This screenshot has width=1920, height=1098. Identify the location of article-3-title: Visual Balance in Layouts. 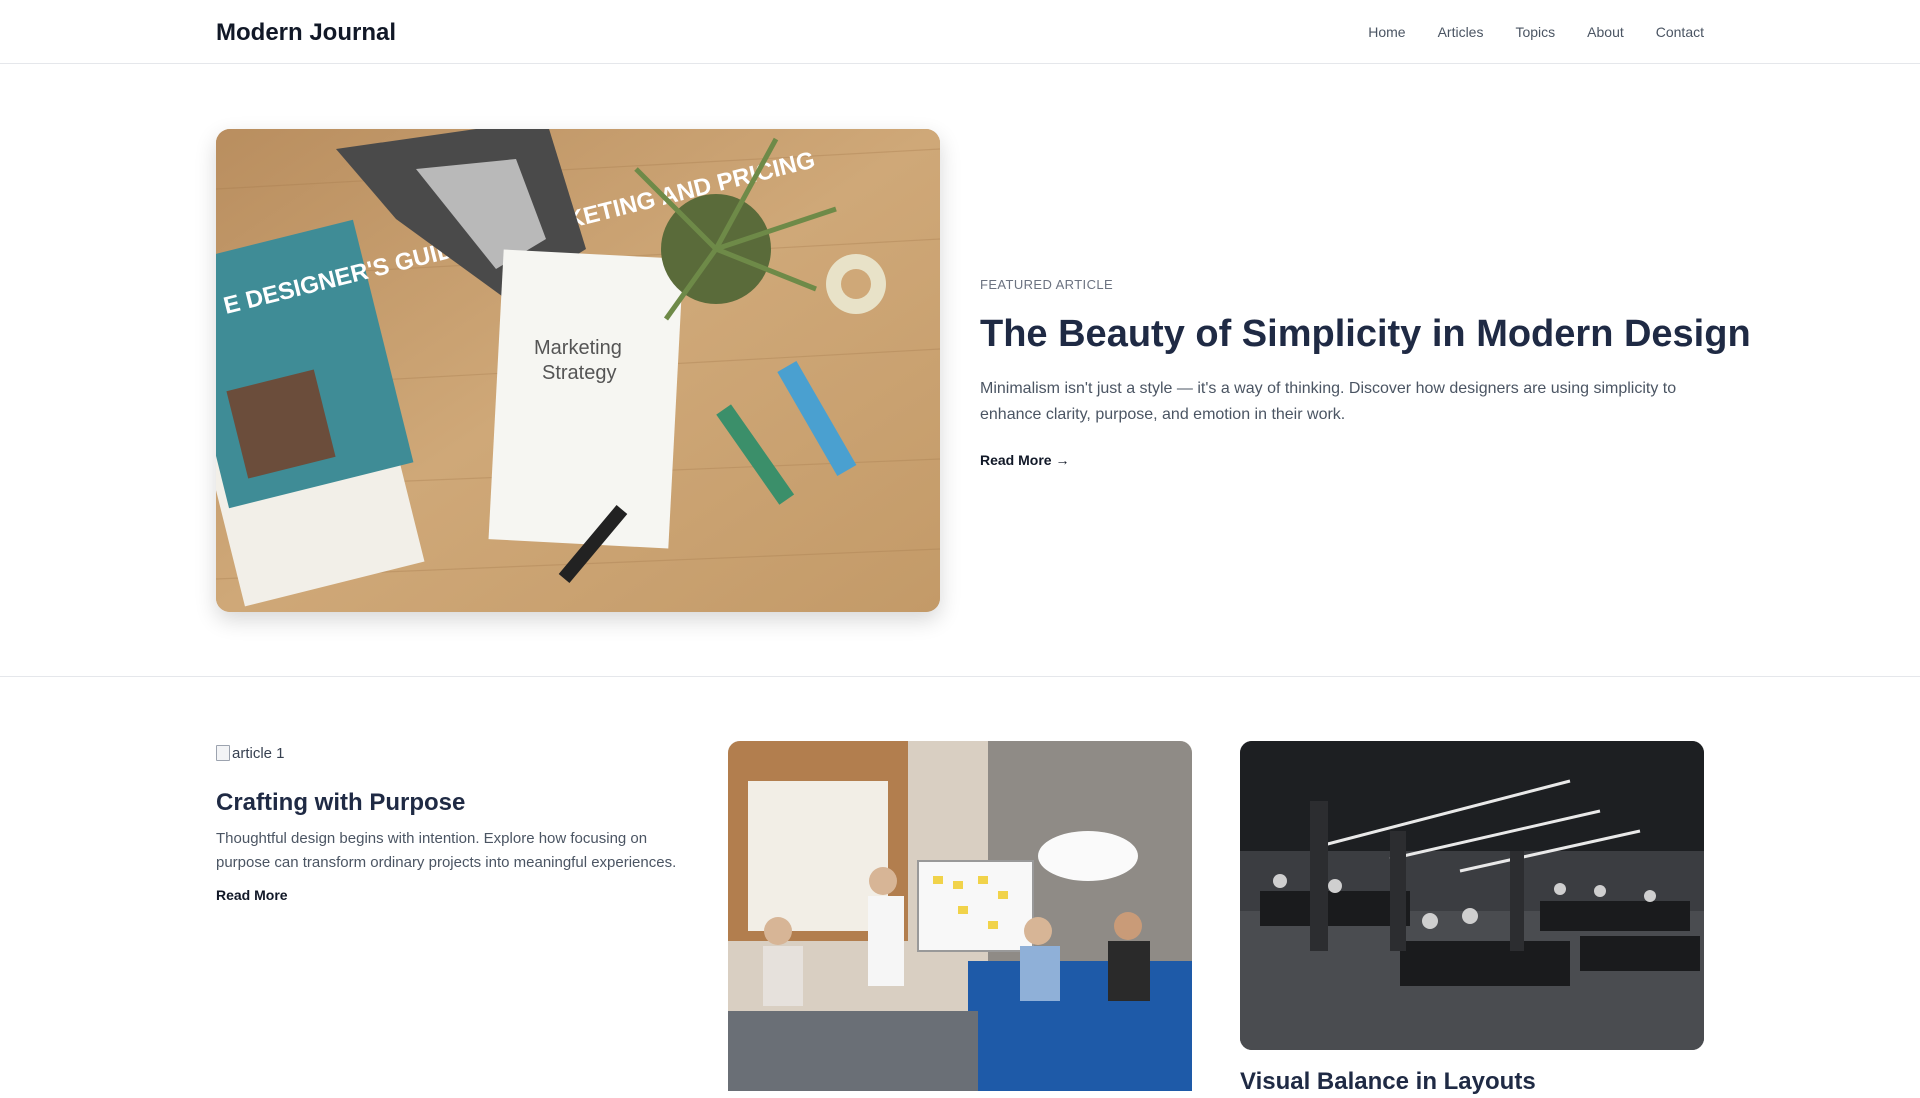
(1472, 1082).